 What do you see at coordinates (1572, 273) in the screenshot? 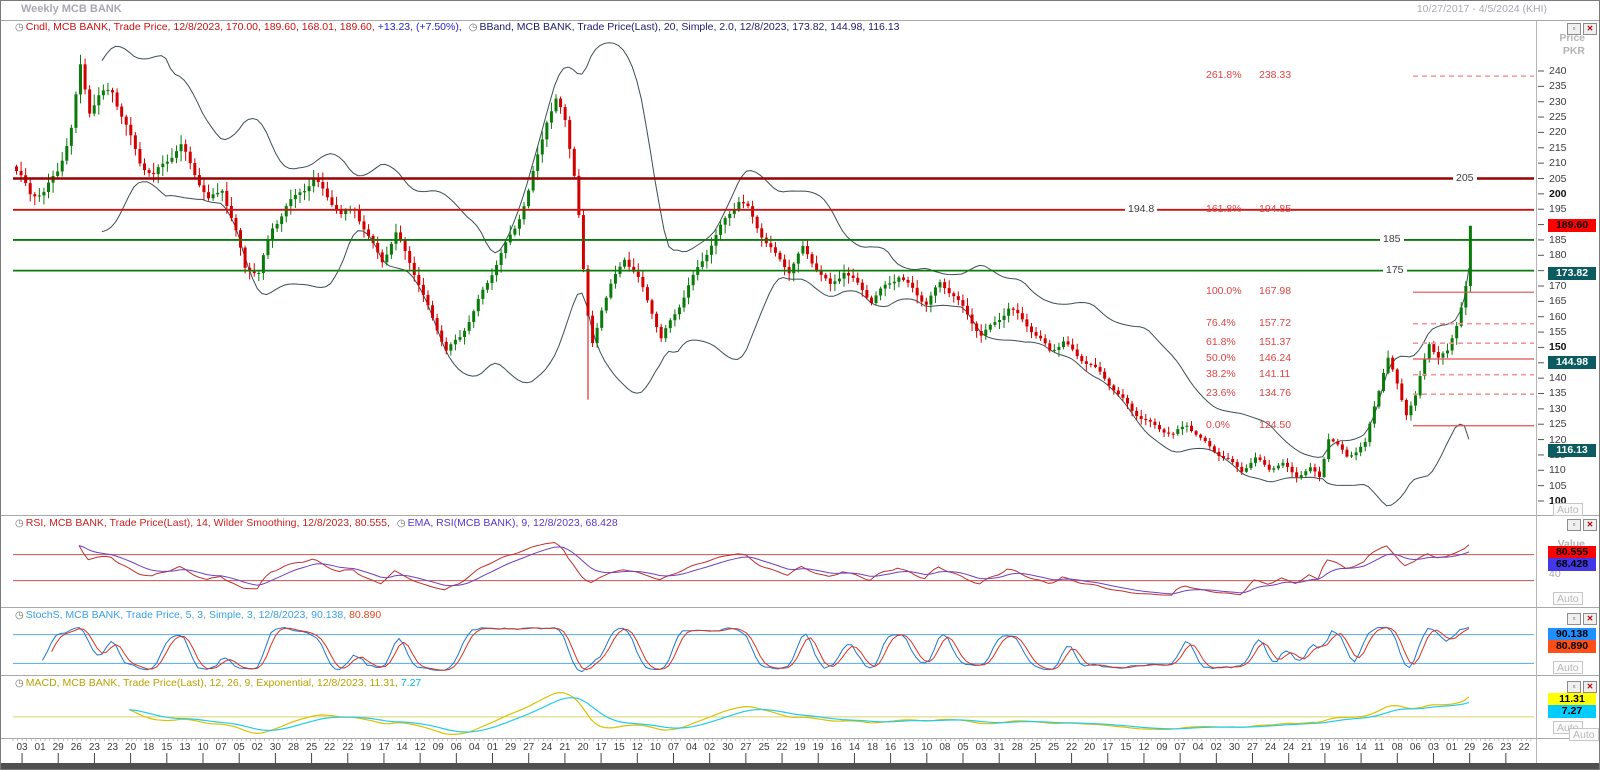
I see `price-badge: 173.82` at bounding box center [1572, 273].